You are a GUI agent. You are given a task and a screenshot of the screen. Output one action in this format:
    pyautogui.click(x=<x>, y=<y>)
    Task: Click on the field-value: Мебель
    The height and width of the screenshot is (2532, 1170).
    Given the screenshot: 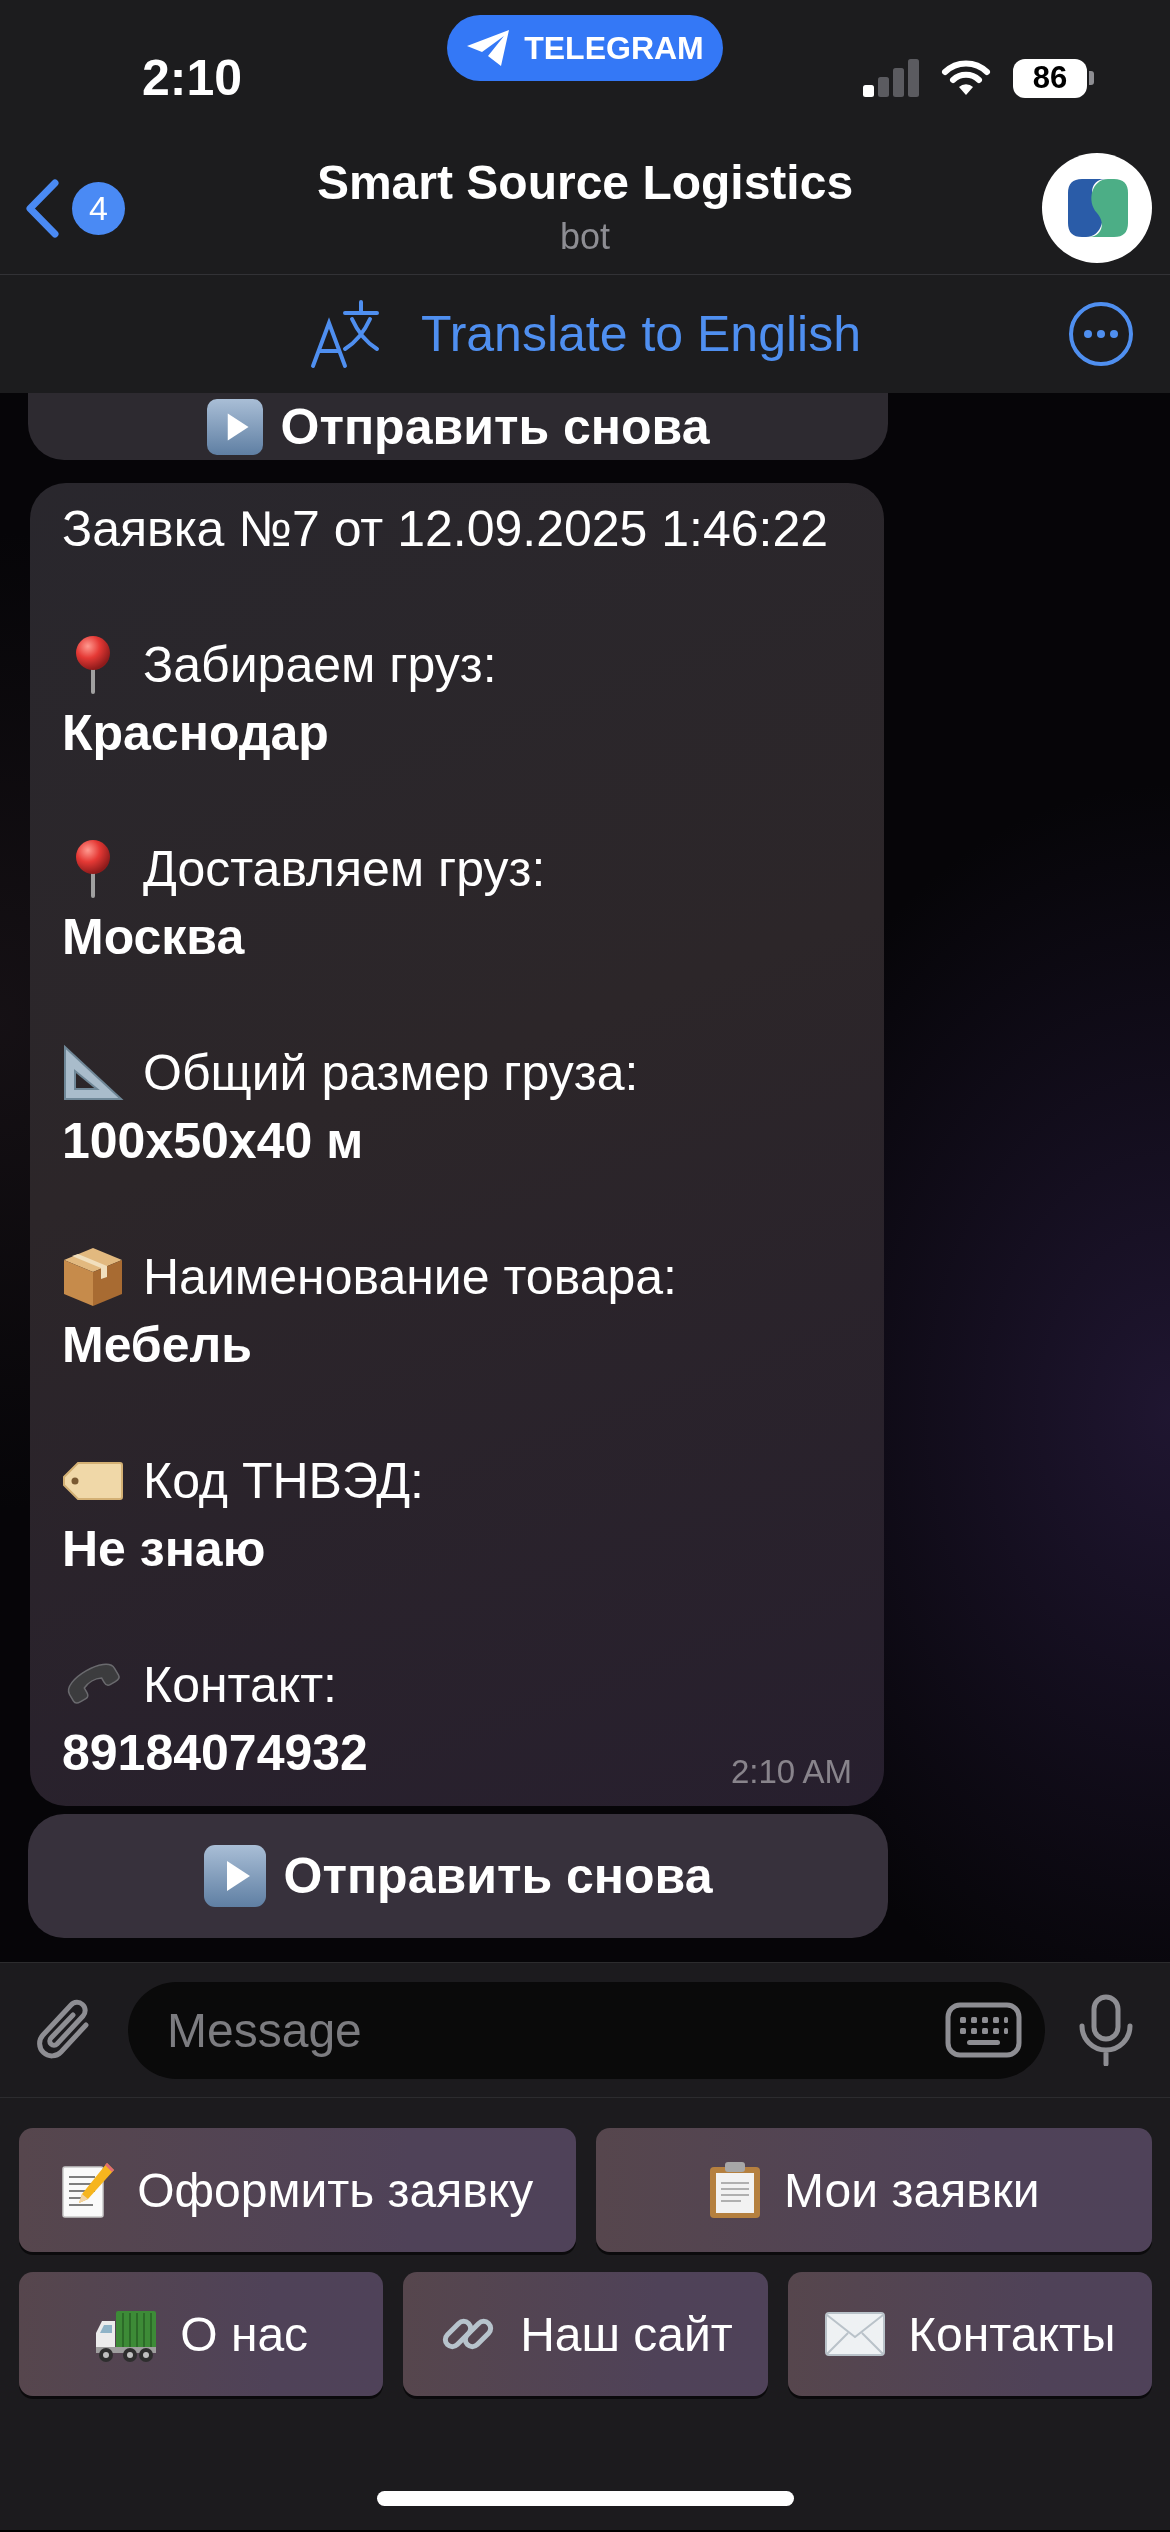 What is the action you would take?
    pyautogui.click(x=157, y=1345)
    